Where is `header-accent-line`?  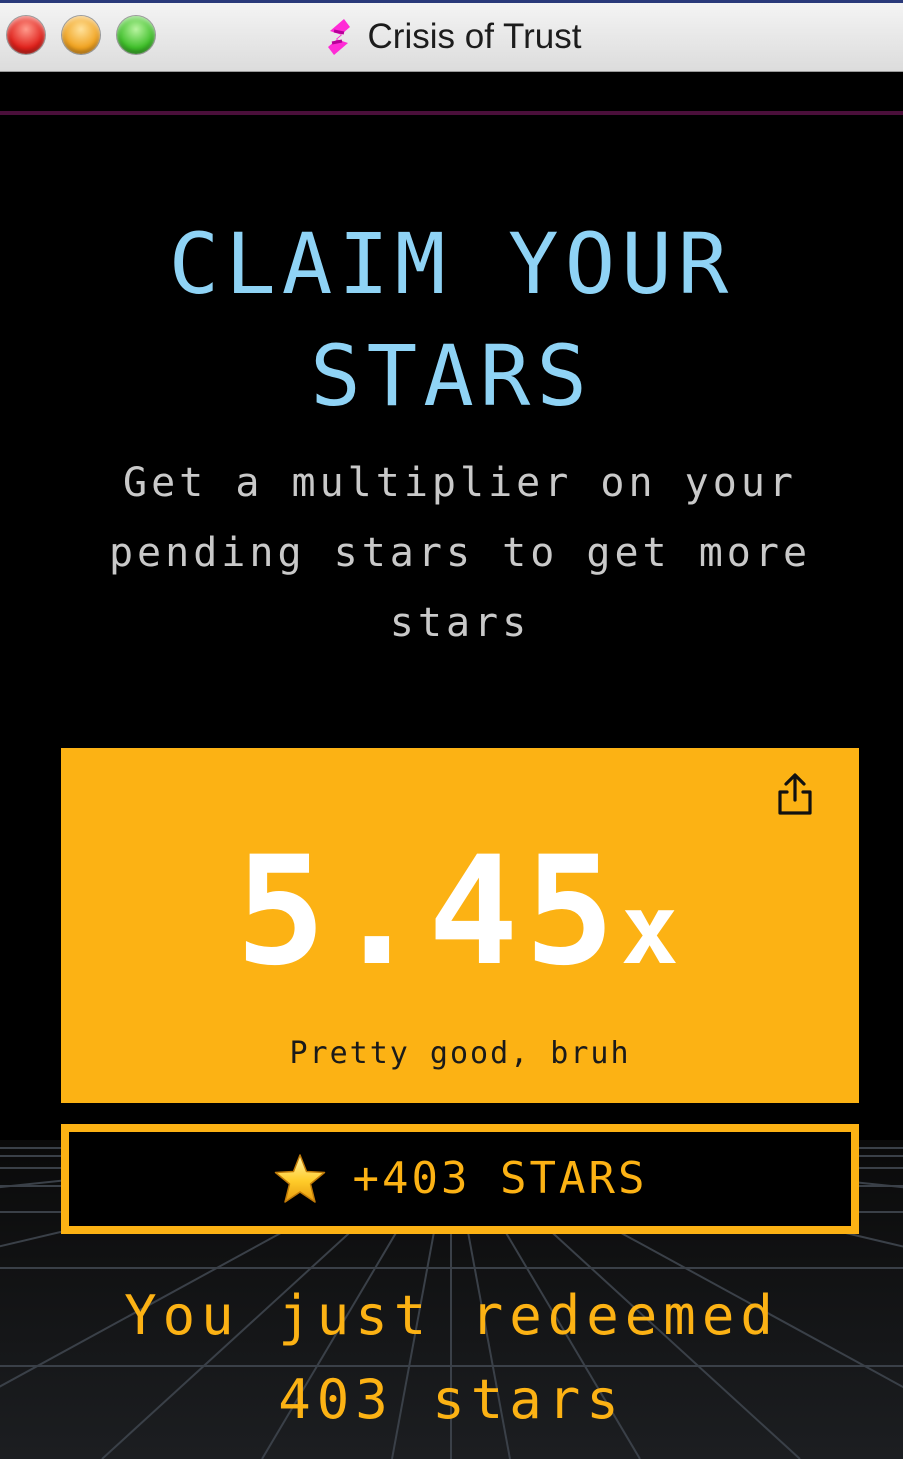
header-accent-line is located at coordinates (451, 113).